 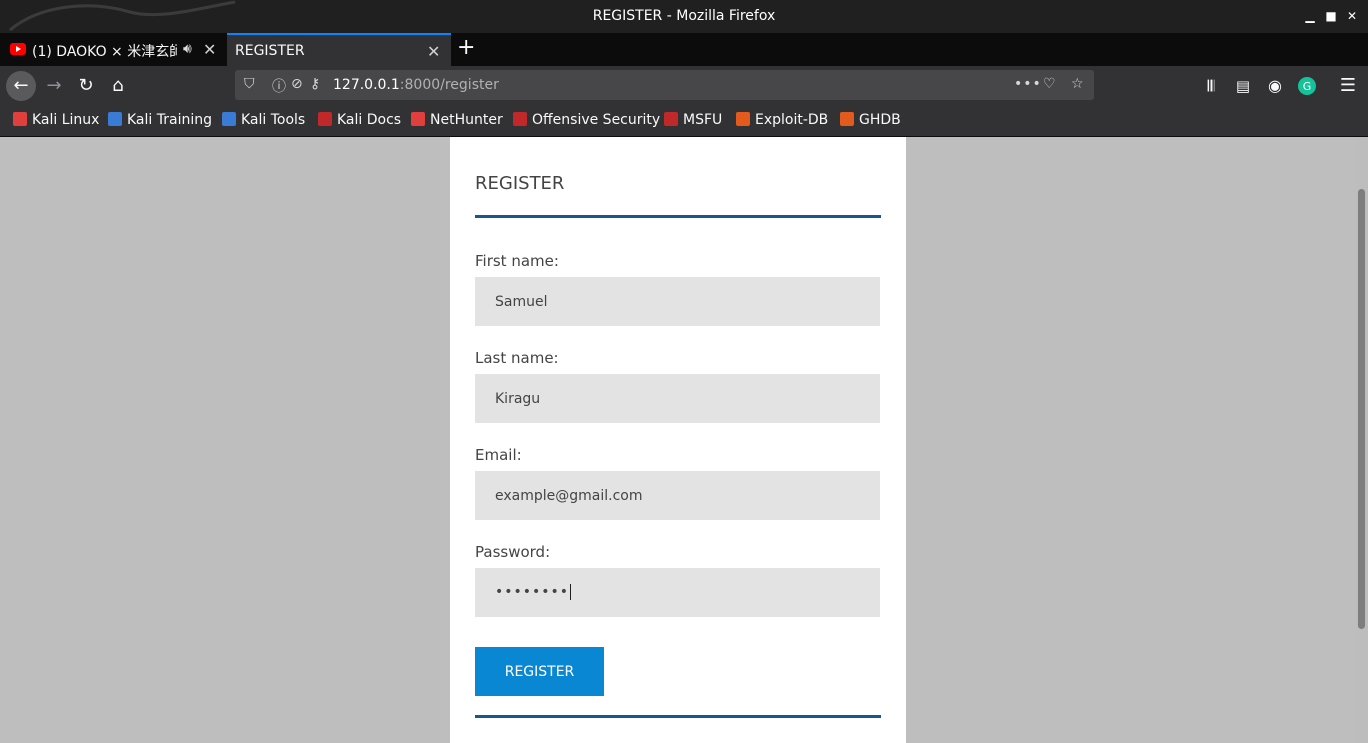 I want to click on kali-training-icon, so click(x=115, y=119).